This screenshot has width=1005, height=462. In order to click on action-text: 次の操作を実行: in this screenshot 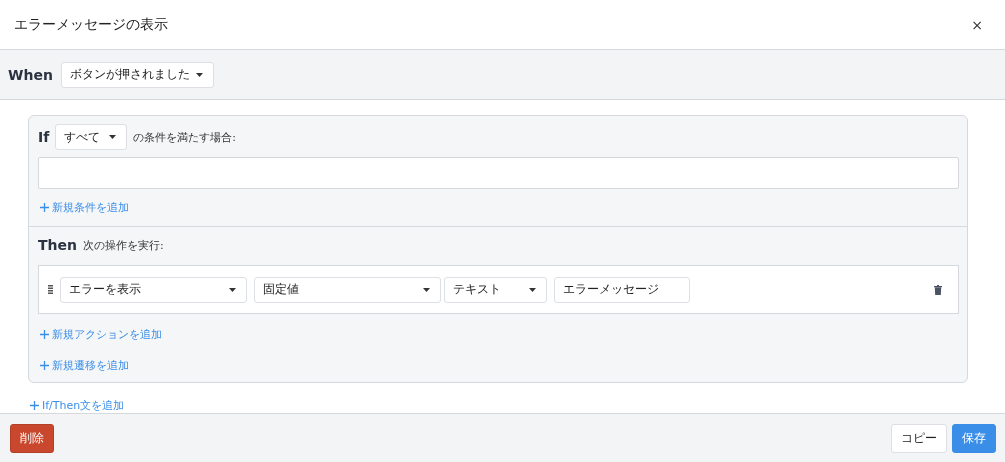, I will do `click(123, 245)`.